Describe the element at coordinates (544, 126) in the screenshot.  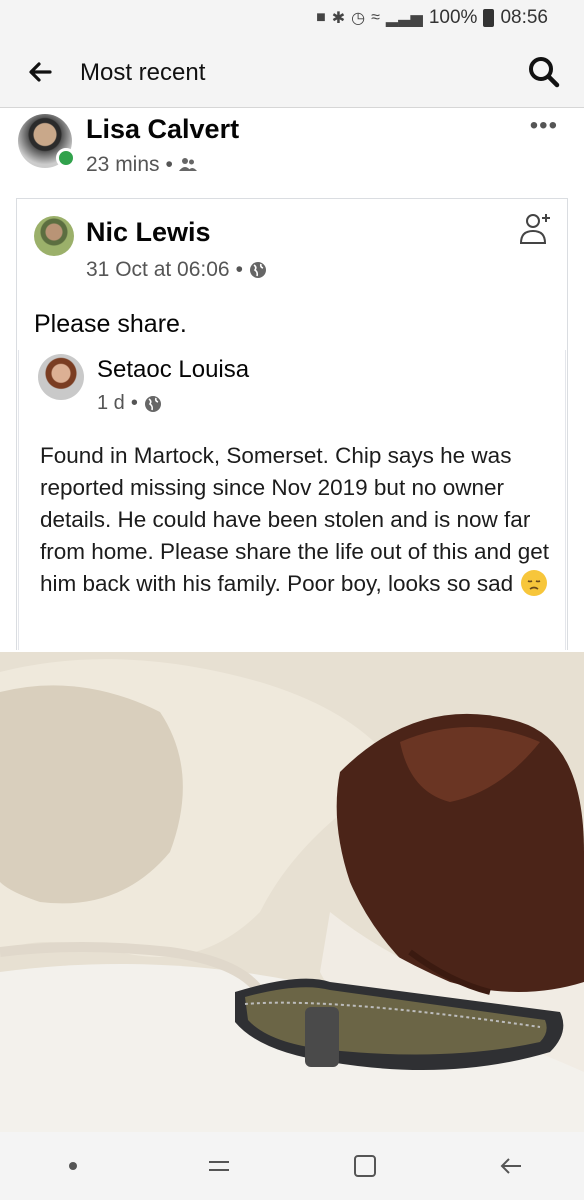
I see `more-horizontal-icon: •••` at that location.